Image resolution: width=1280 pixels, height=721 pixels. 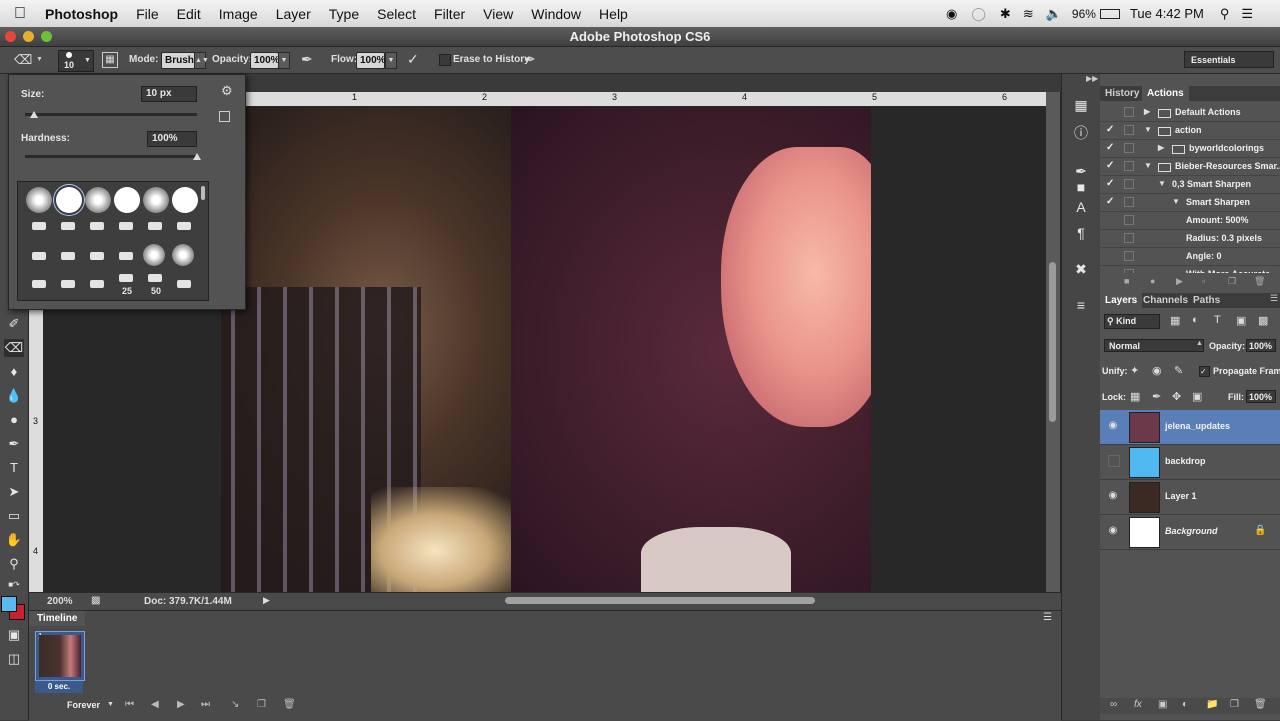 I want to click on clock: Tue 4:42 PM, so click(x=1167, y=13).